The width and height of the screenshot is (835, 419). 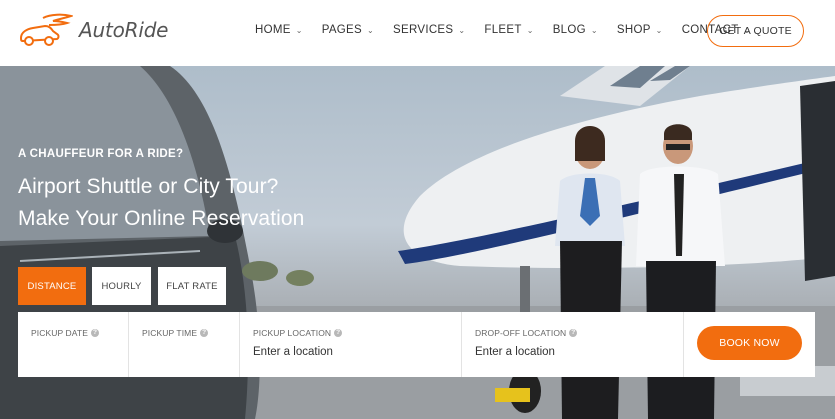 I want to click on nav-item-label: SHOP, so click(x=633, y=30).